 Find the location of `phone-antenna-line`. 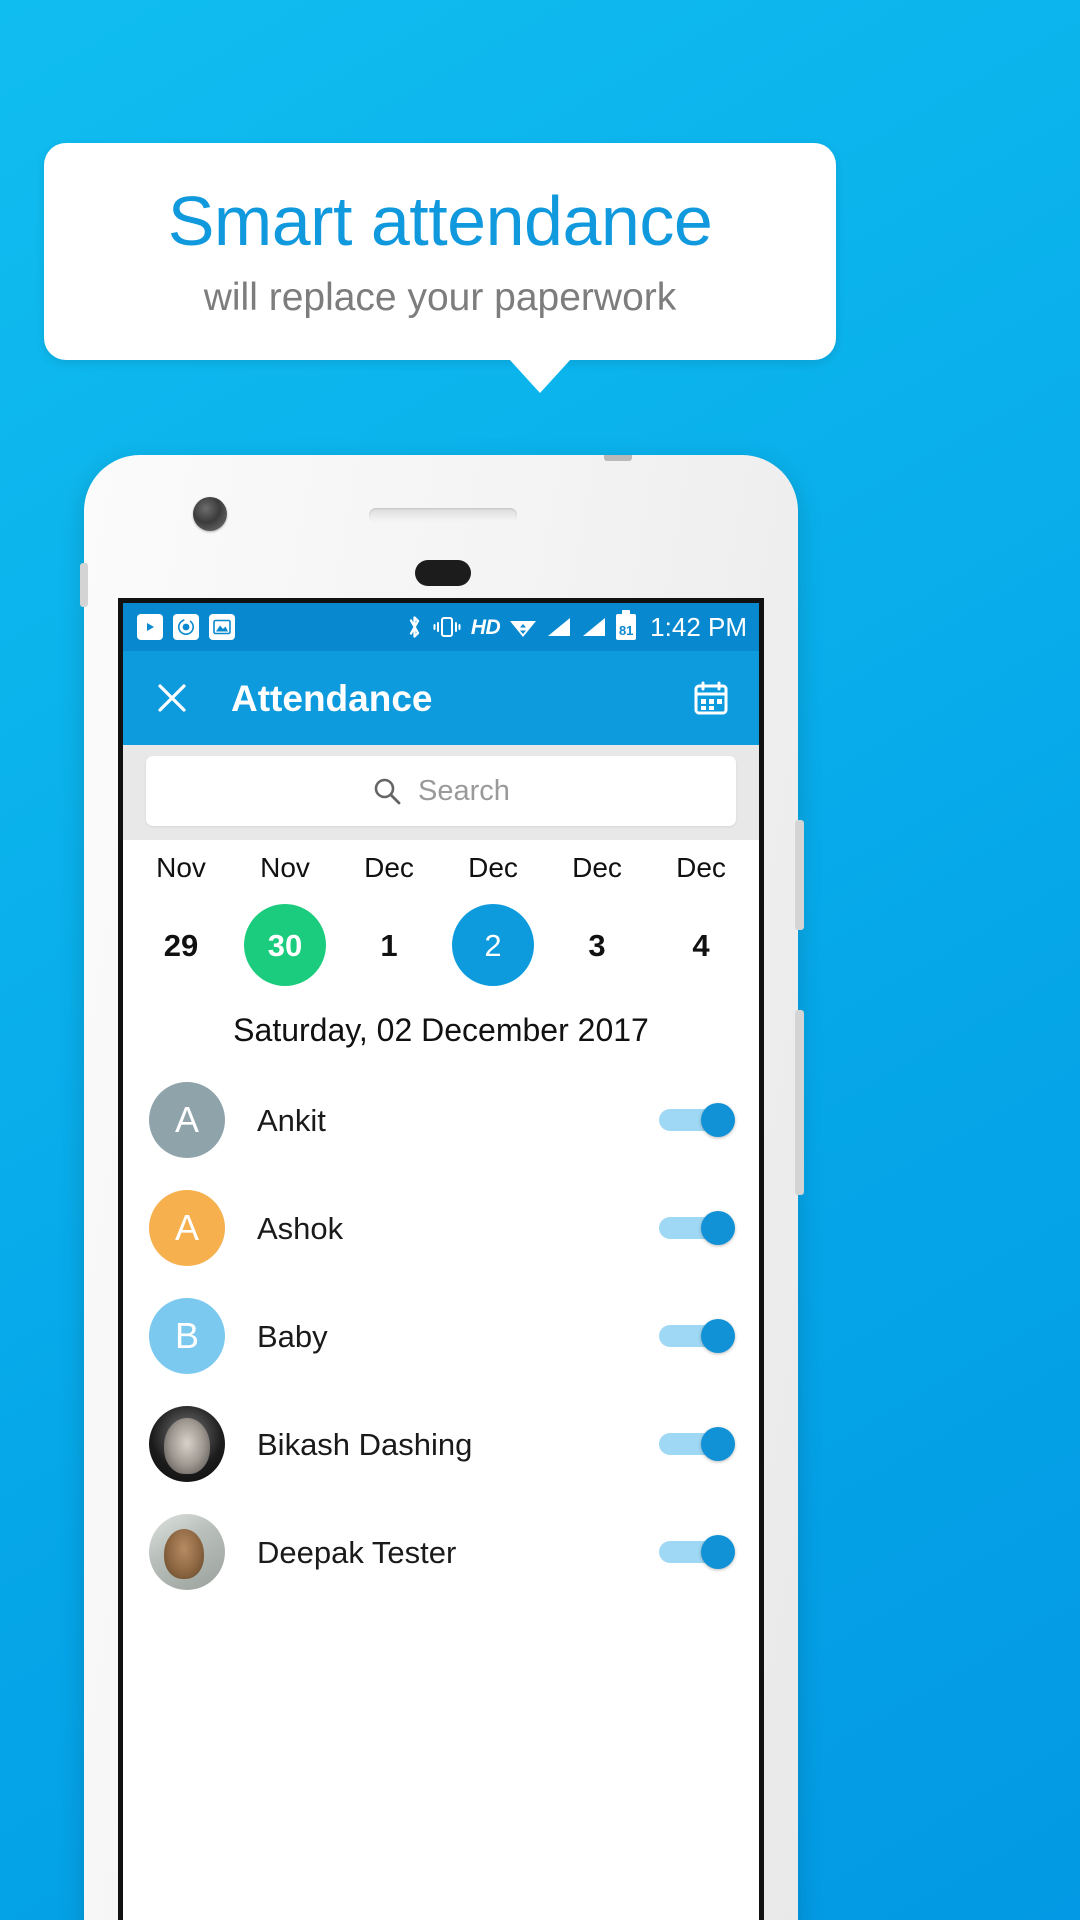

phone-antenna-line is located at coordinates (618, 458).